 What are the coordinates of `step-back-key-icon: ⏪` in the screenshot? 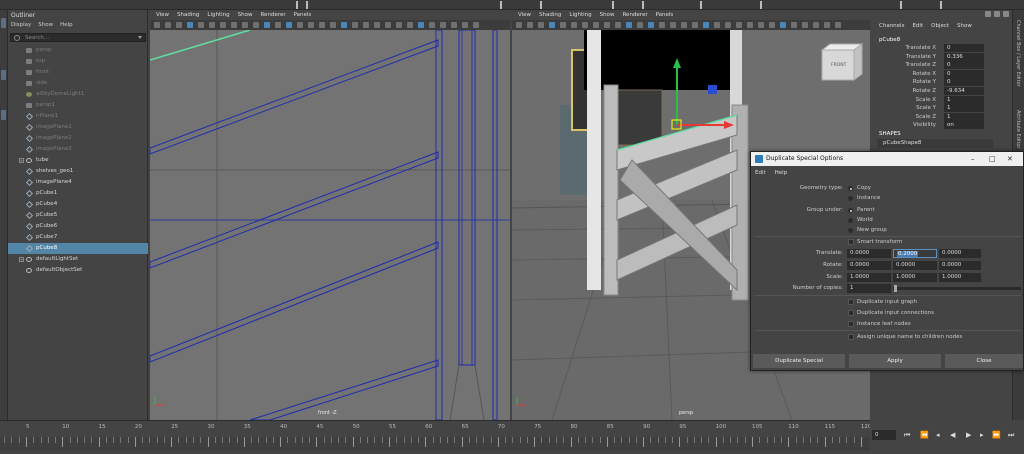 It's located at (924, 435).